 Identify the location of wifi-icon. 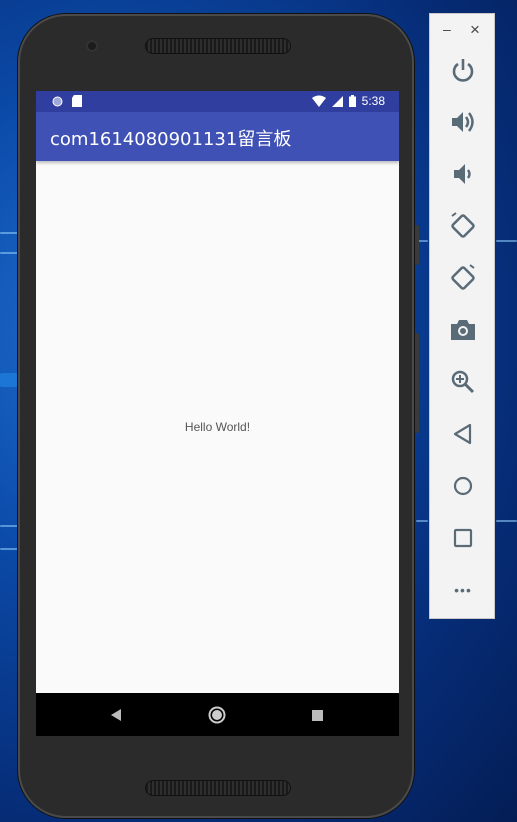
(318, 101).